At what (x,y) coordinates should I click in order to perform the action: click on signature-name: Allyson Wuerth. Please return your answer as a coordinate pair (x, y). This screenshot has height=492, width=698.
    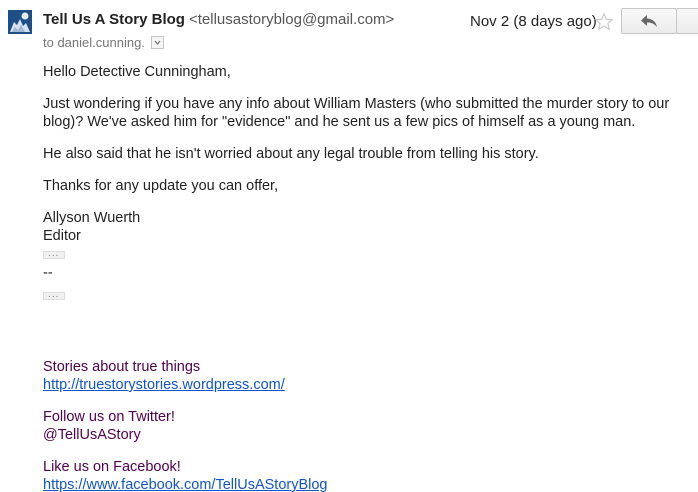
    Looking at the image, I should click on (92, 218).